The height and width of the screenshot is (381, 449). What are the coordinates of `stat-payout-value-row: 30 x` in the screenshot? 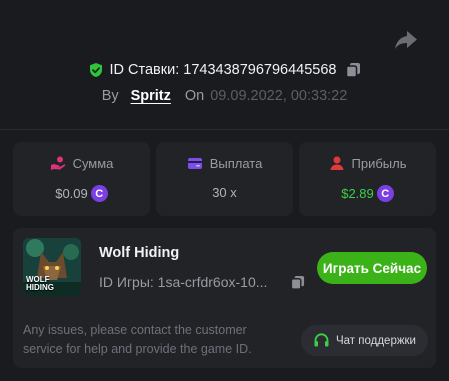 It's located at (224, 192).